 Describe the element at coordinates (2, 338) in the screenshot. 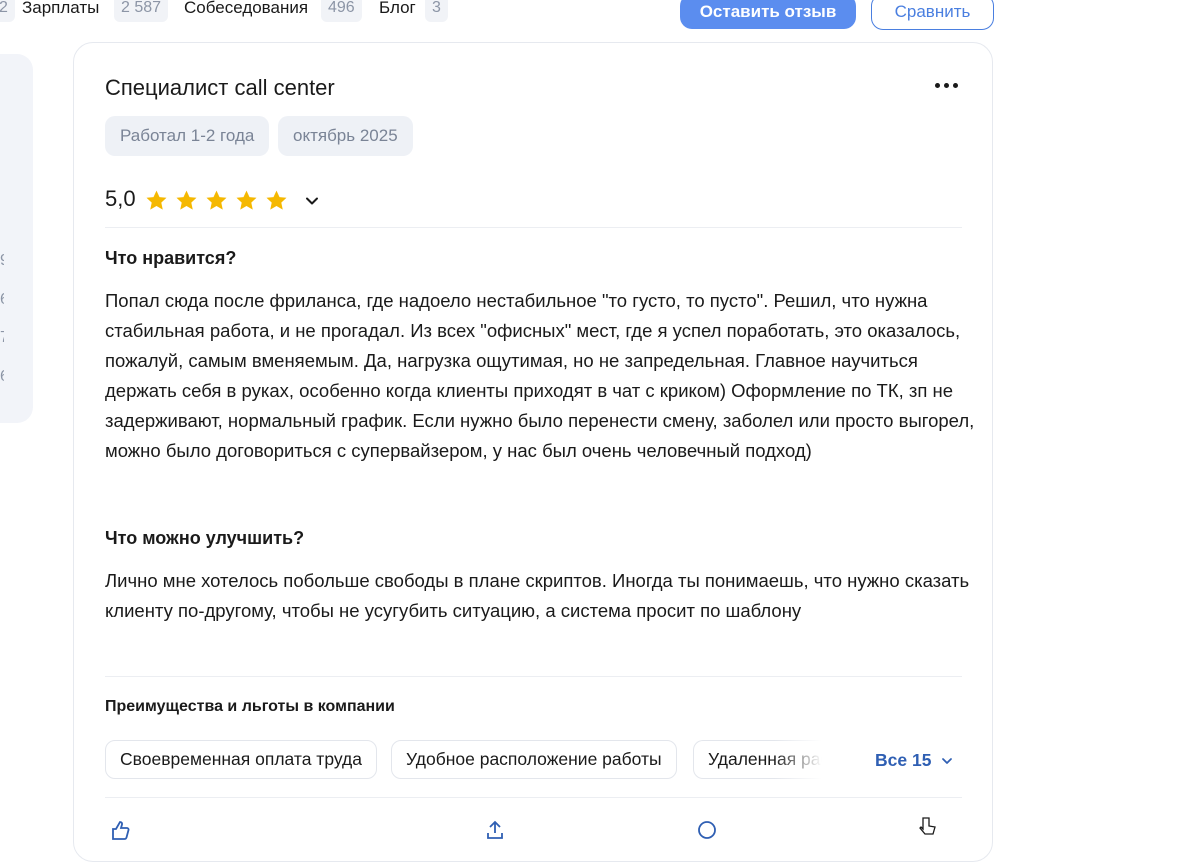

I see `side-number: 7` at that location.